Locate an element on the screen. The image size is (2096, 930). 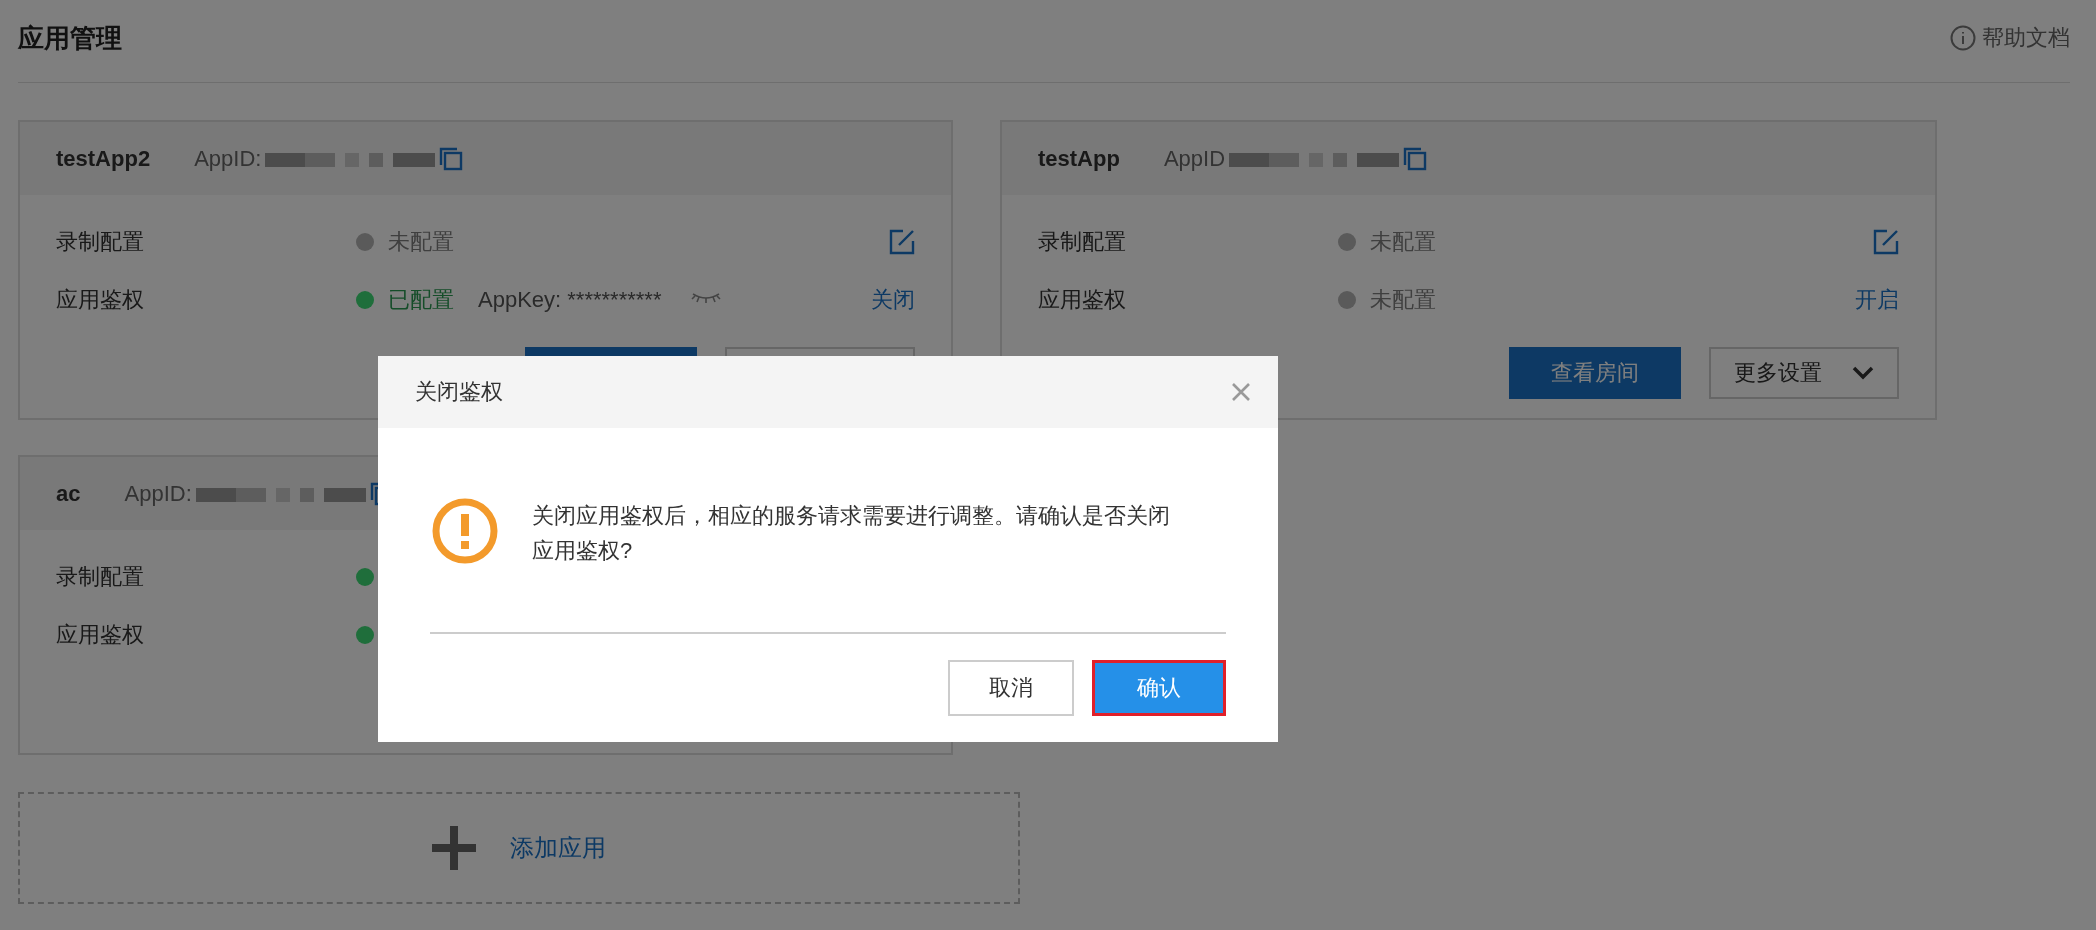
toggle-link: 关闭 is located at coordinates (893, 300).